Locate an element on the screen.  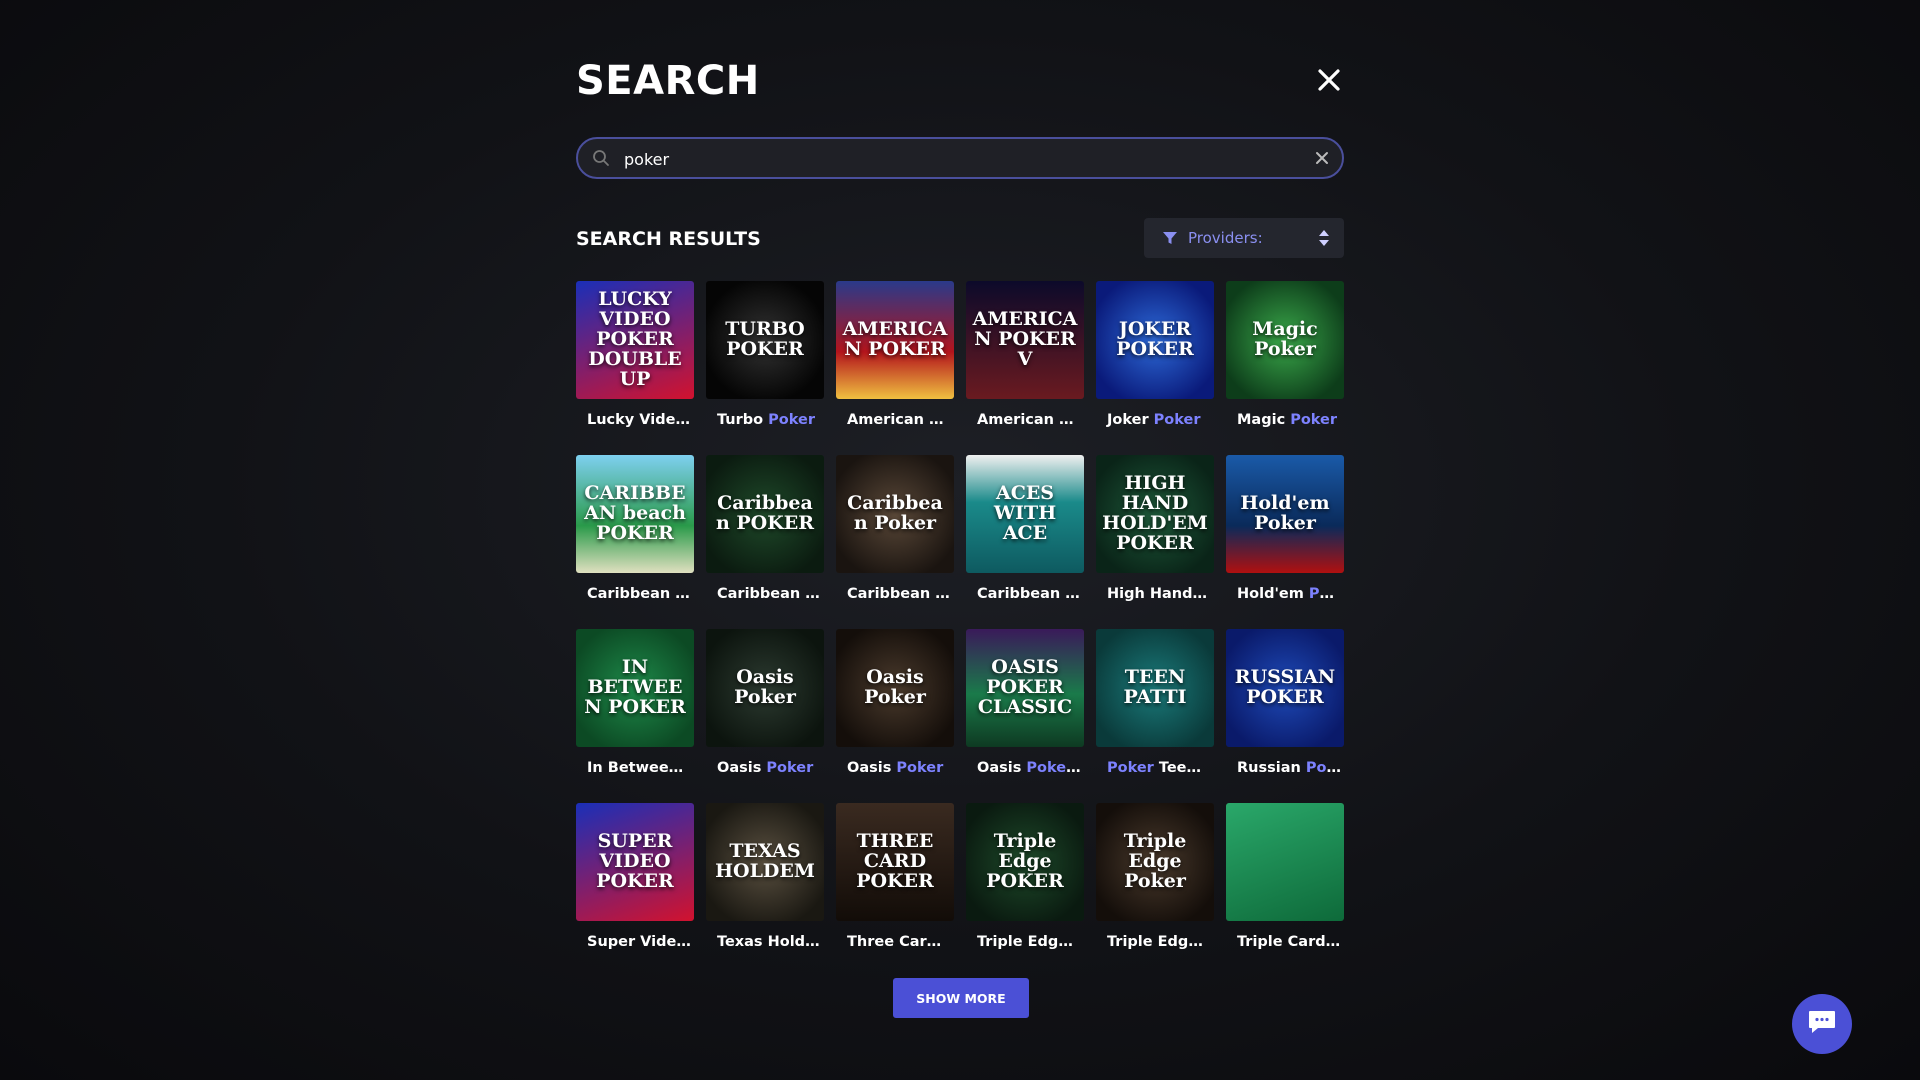
game-thumbnail: IN BETWEEN POKER is located at coordinates (635, 688).